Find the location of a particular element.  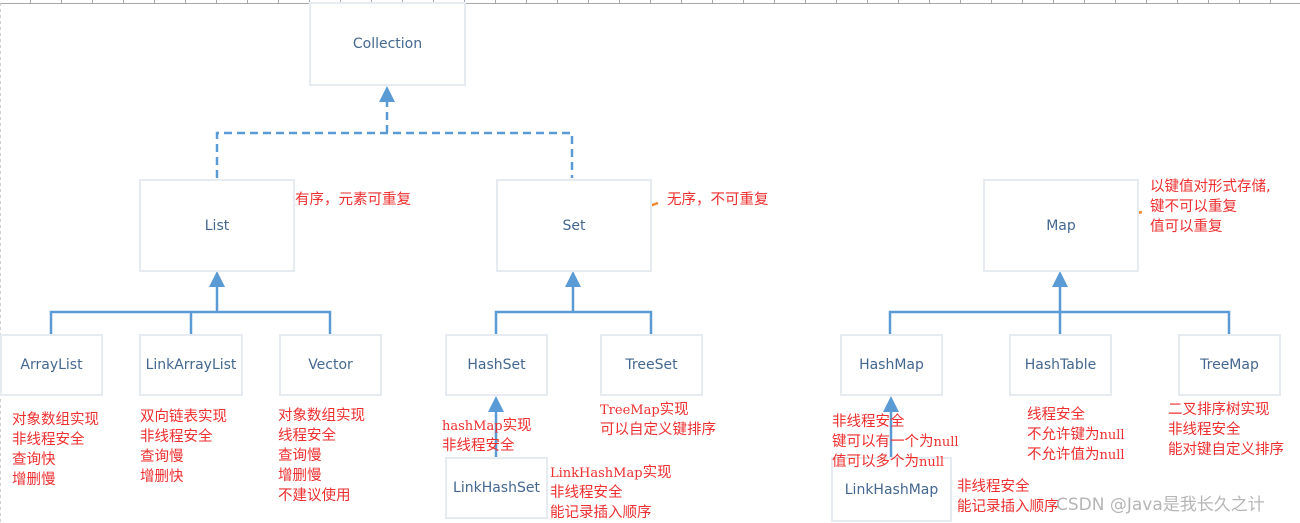

node-label: List is located at coordinates (217, 225).